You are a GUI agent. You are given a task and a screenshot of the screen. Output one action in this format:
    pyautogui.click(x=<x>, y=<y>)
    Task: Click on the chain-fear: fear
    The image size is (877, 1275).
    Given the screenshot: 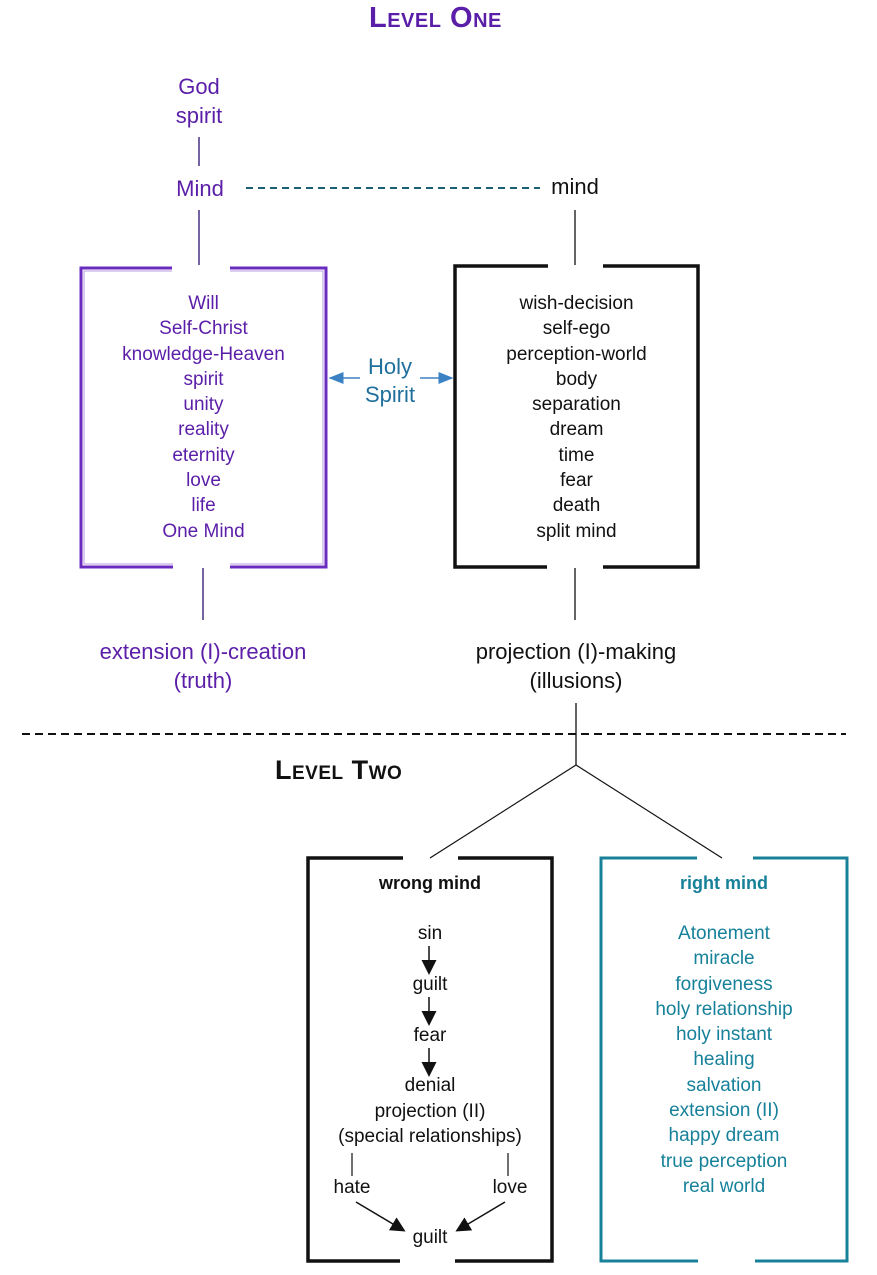 What is the action you would take?
    pyautogui.click(x=430, y=1035)
    